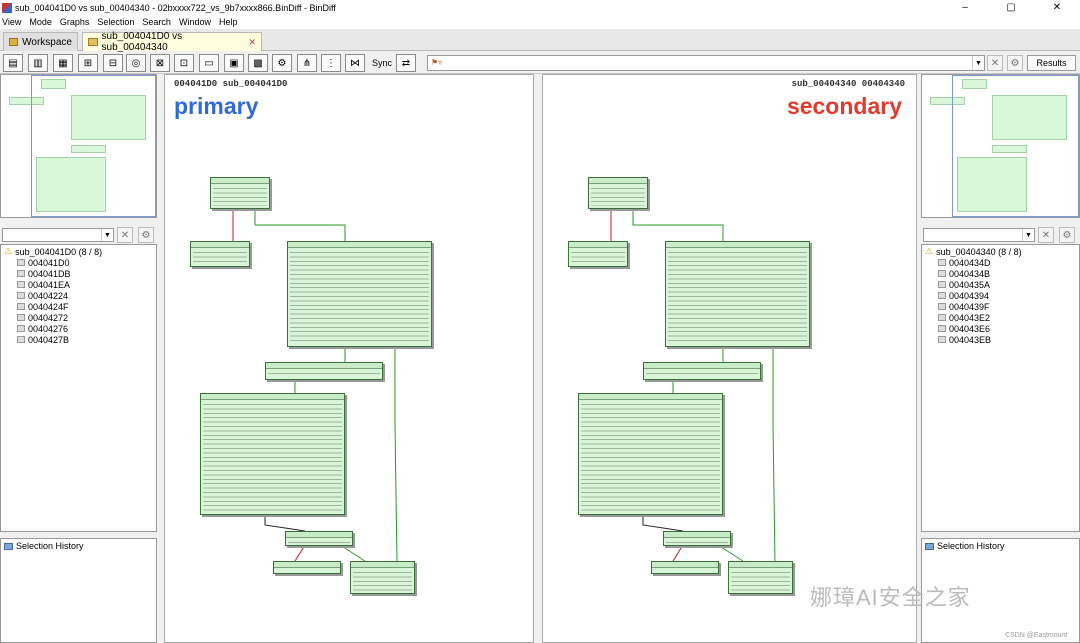 The width and height of the screenshot is (1080, 643). What do you see at coordinates (540, 41) in the screenshot?
I see `tab-bar: Workspace sub_004041D0 vs sub_00404340 ✕` at bounding box center [540, 41].